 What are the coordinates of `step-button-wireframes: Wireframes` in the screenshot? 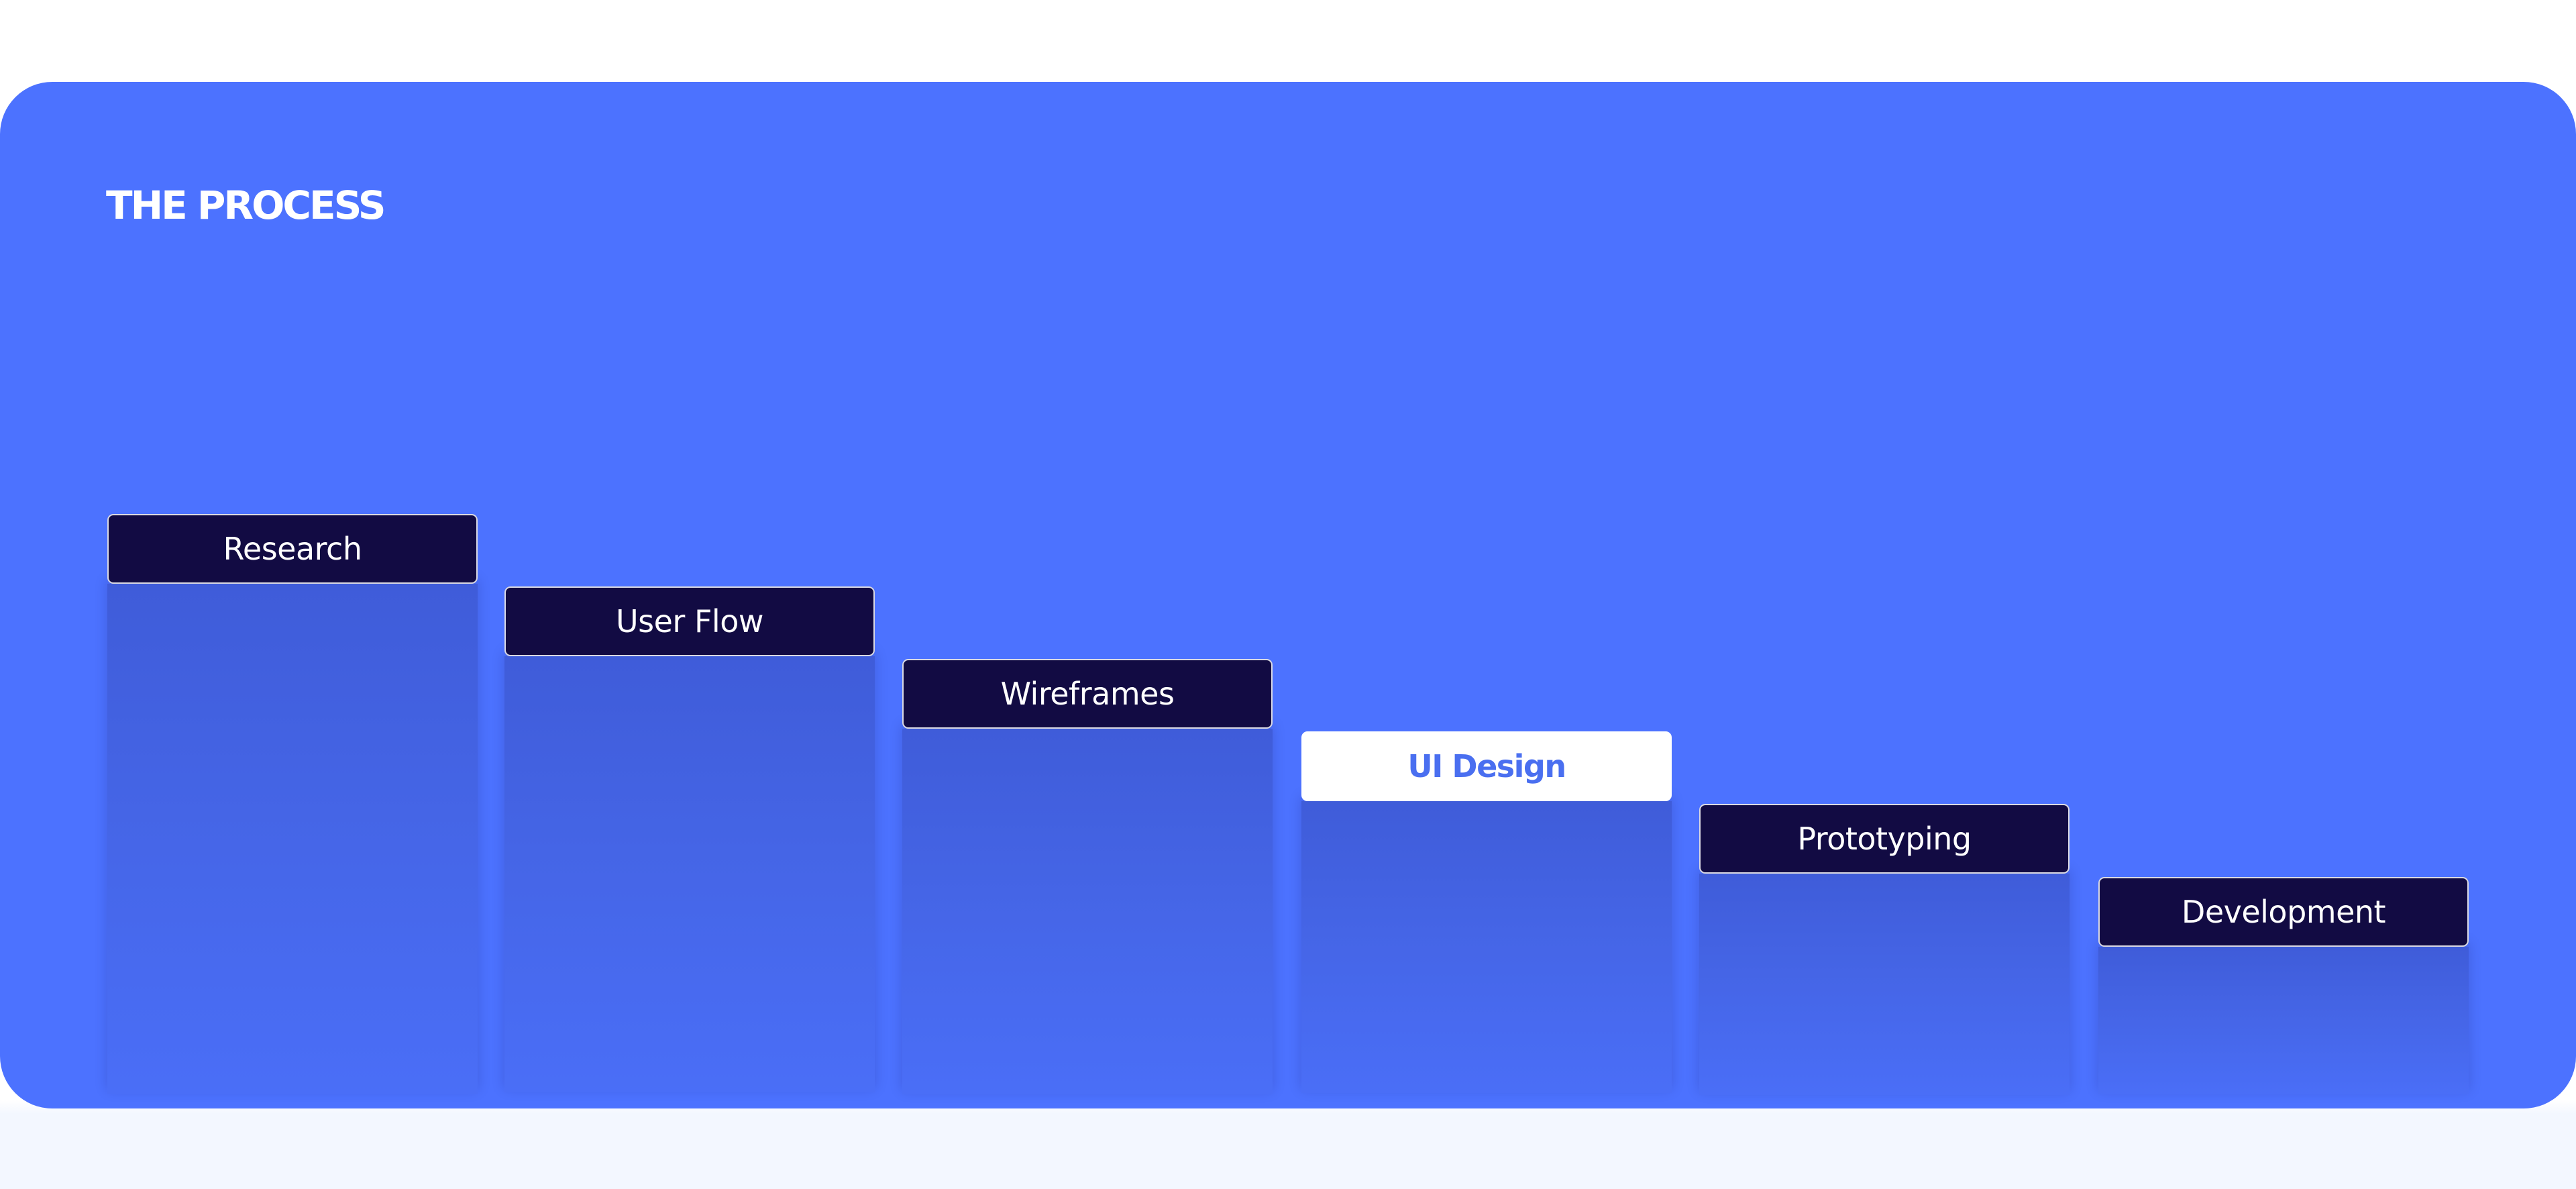 It's located at (1087, 694).